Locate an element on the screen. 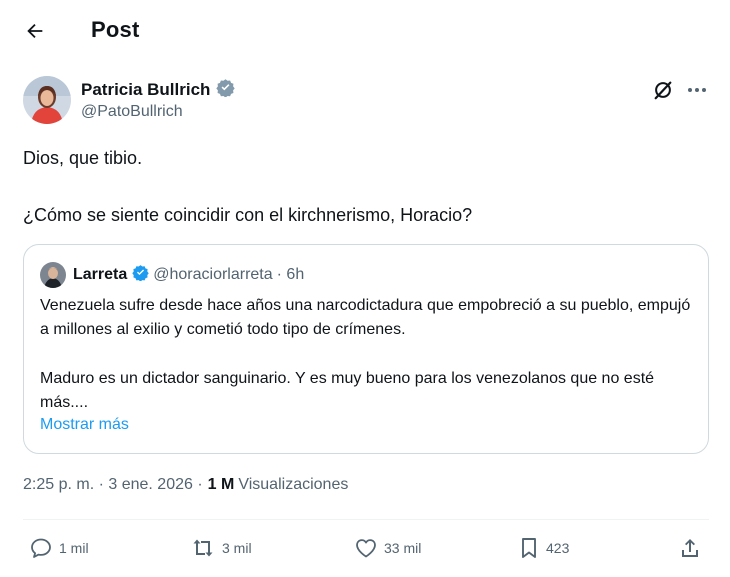 The height and width of the screenshot is (577, 730). bookmark-icon is located at coordinates (529, 548).